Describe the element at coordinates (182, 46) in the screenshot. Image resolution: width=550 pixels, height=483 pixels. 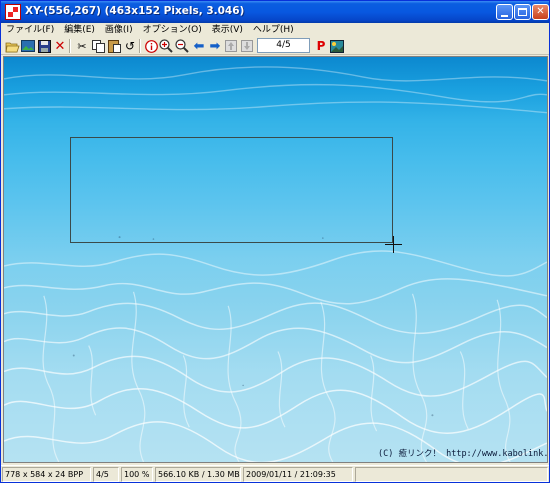
I see `zoom-out-icon` at that location.